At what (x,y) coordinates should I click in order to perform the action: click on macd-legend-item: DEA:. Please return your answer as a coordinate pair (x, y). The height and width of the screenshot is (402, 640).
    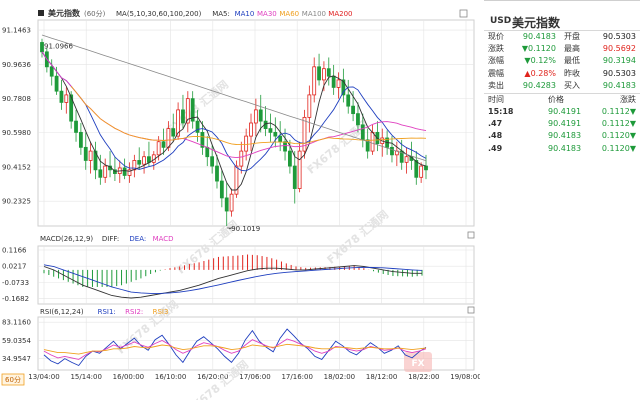
    Looking at the image, I should click on (137, 239).